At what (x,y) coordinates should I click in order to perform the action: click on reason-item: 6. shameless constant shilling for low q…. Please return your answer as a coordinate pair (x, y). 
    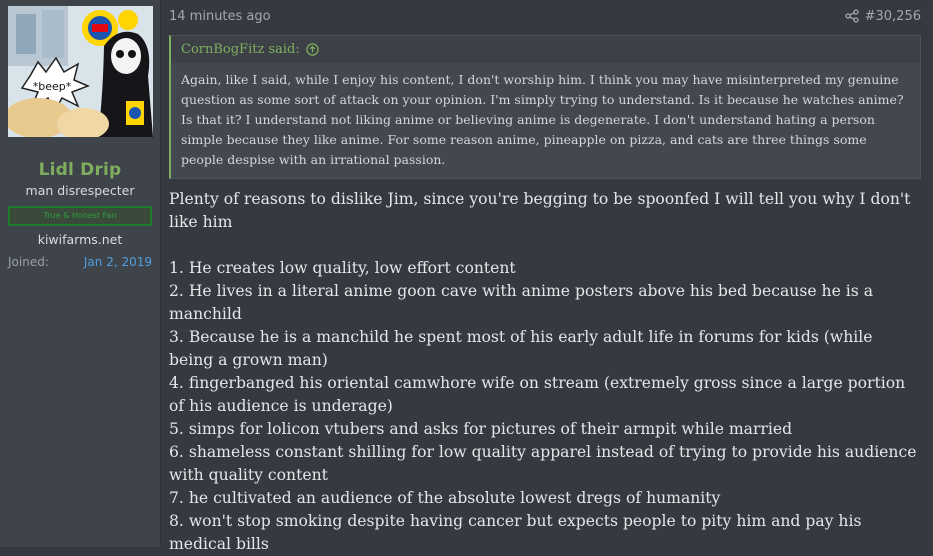
    Looking at the image, I should click on (543, 463).